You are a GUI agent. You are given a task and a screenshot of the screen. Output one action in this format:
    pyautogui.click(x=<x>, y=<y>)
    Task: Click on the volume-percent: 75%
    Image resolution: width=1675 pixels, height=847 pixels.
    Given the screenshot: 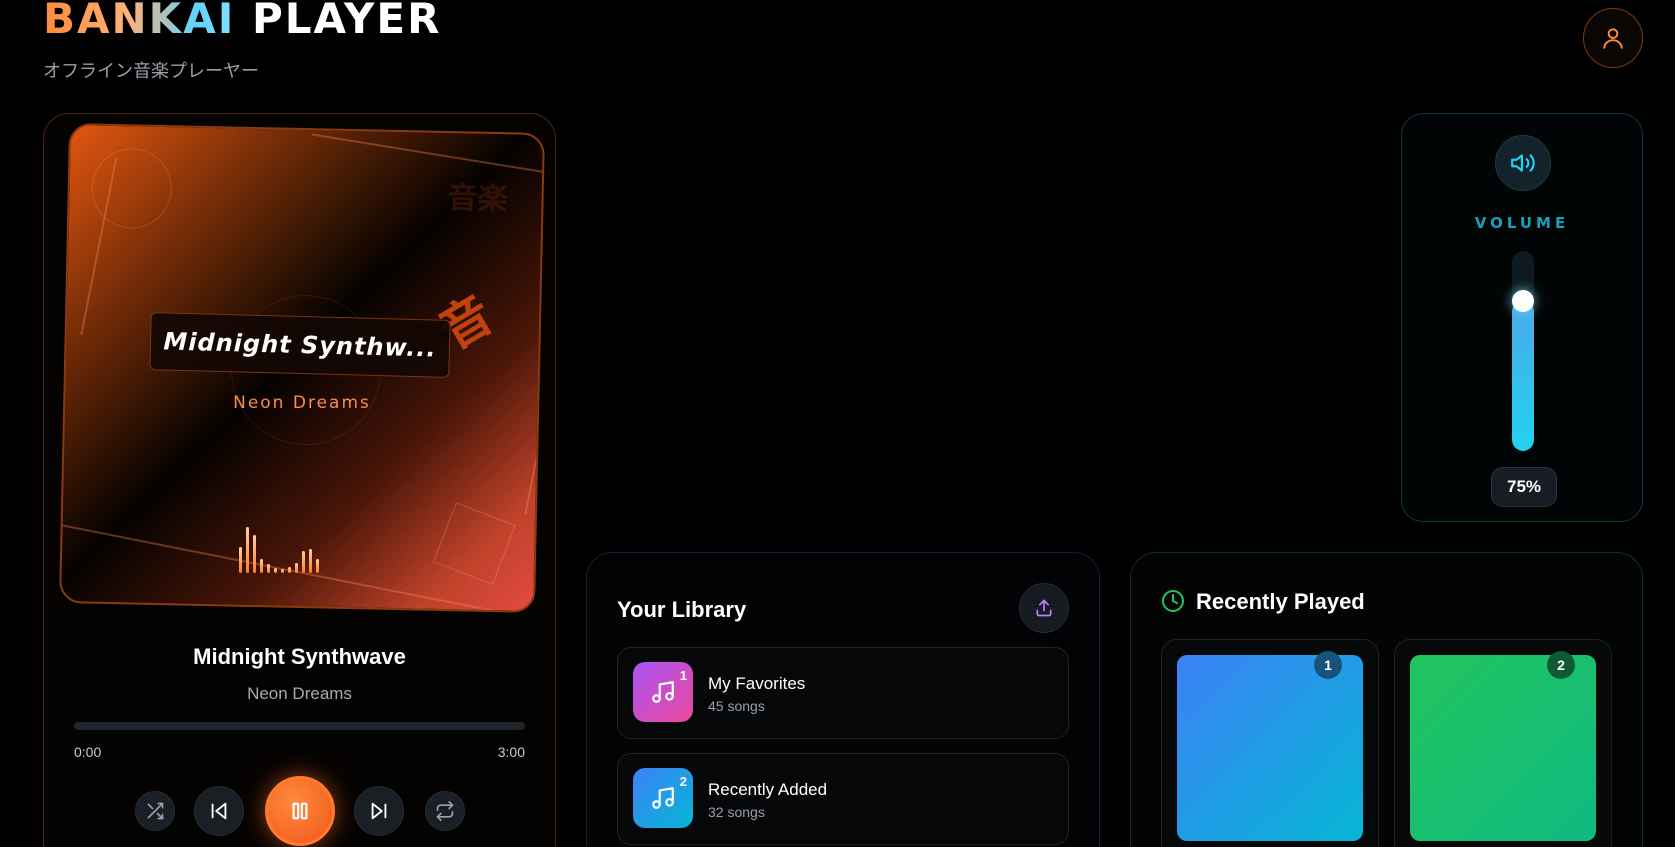 What is the action you would take?
    pyautogui.click(x=1524, y=487)
    